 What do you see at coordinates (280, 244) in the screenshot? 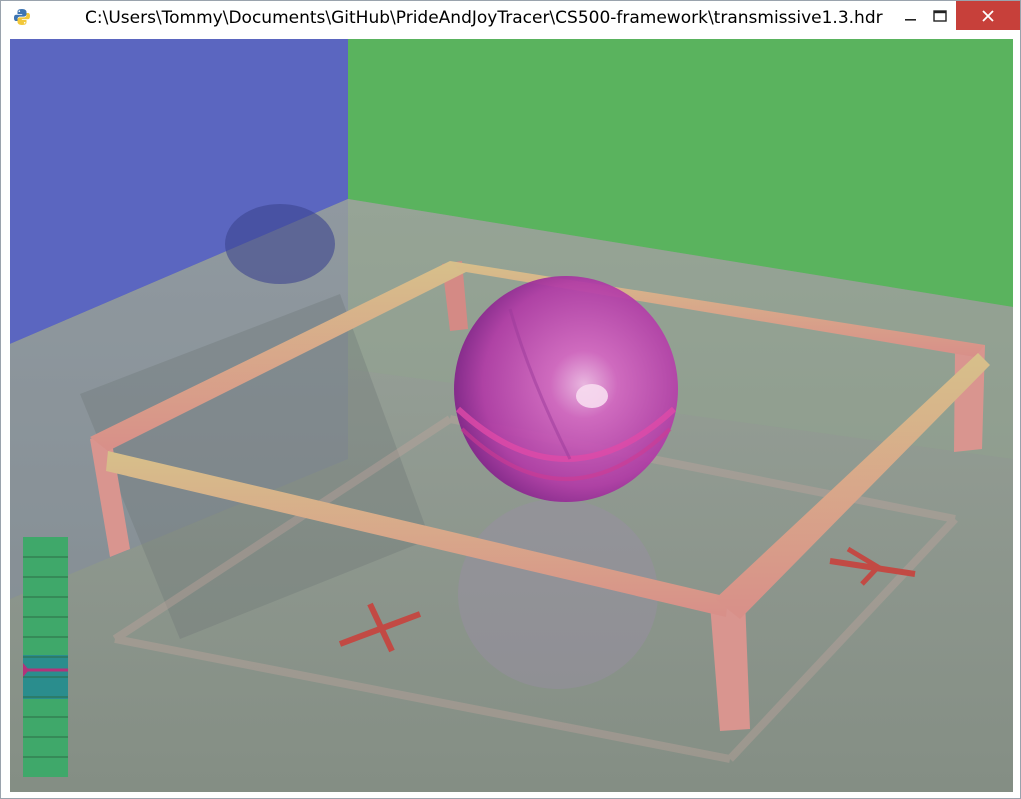
I see `sphere-shadow-wall` at bounding box center [280, 244].